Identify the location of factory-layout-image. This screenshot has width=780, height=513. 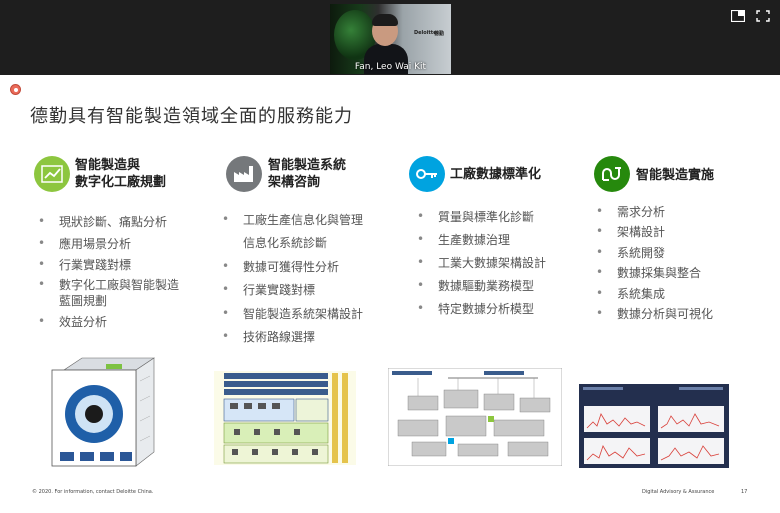
(475, 417).